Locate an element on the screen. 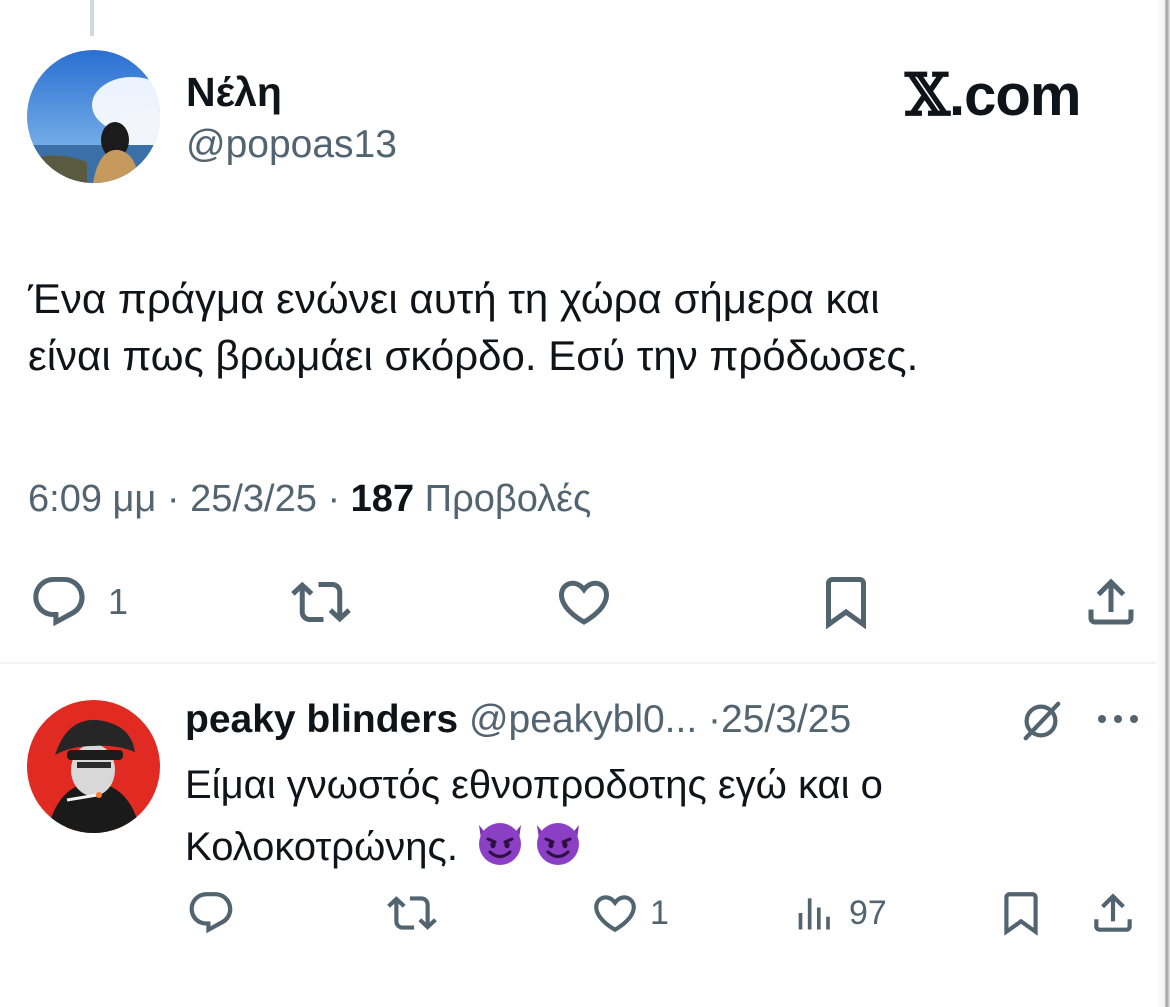 The width and height of the screenshot is (1170, 1007). reply-avatar is located at coordinates (93, 766).